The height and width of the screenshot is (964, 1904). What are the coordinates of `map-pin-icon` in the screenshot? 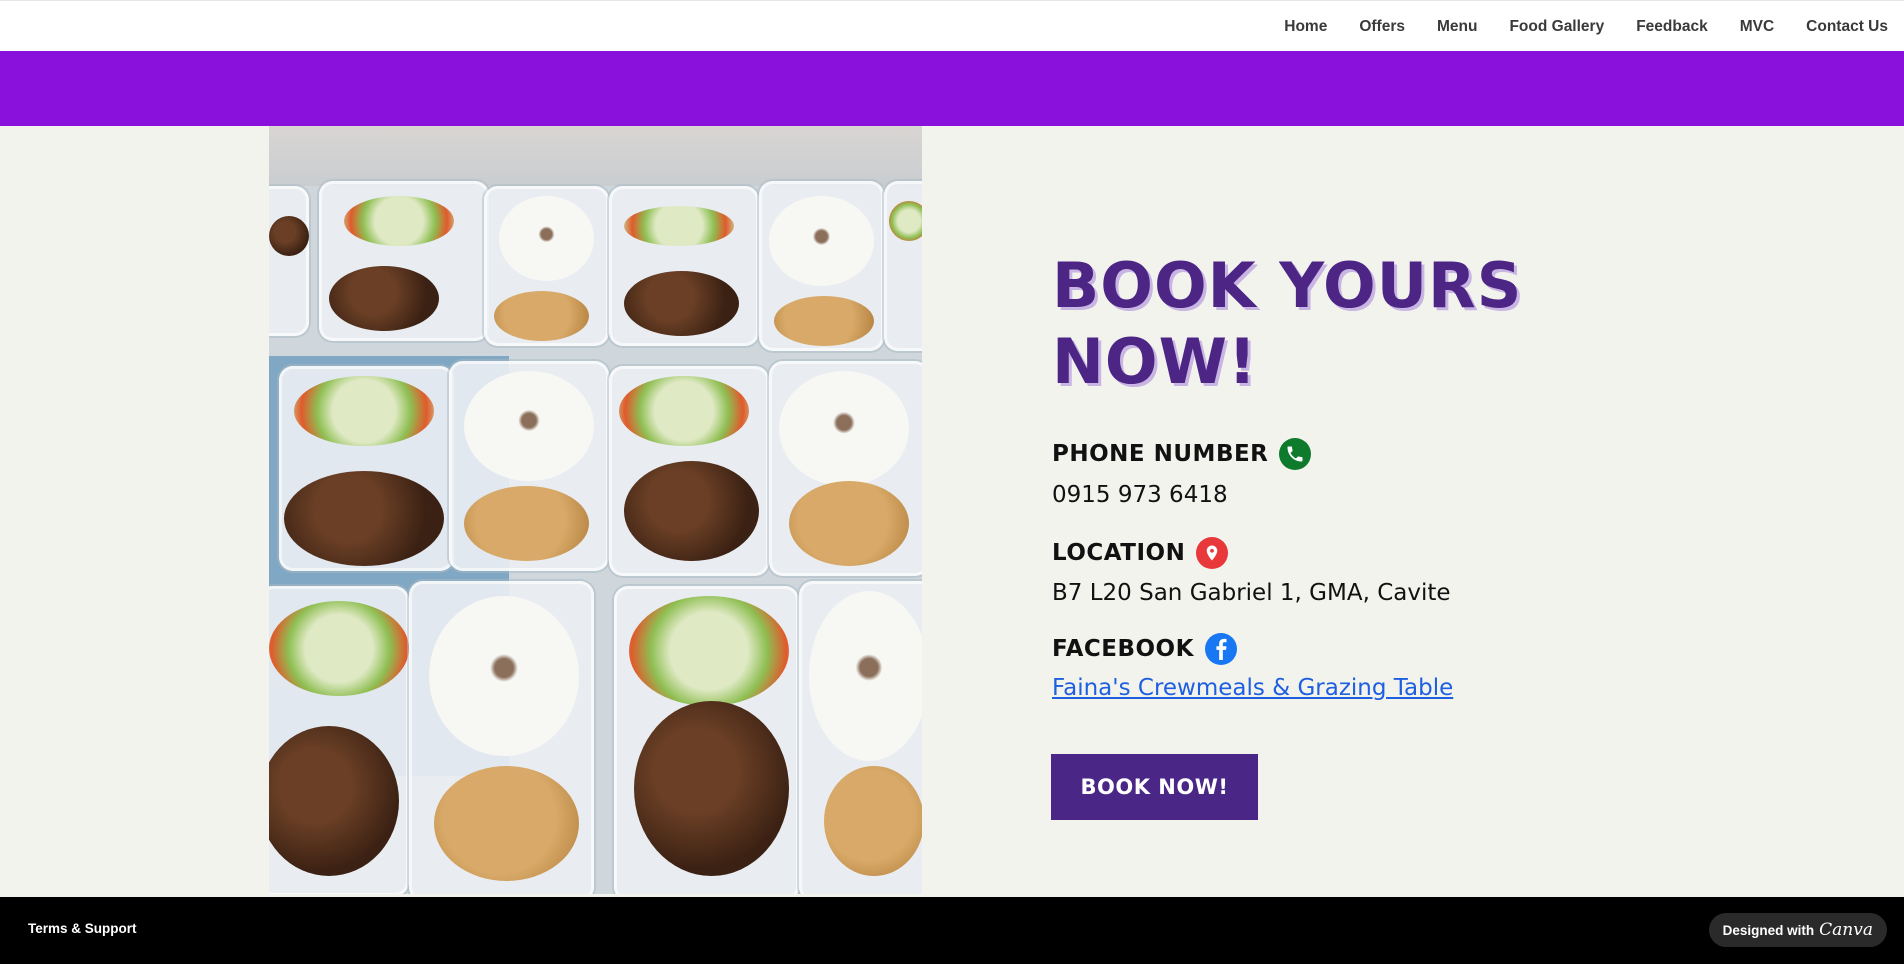 It's located at (1212, 553).